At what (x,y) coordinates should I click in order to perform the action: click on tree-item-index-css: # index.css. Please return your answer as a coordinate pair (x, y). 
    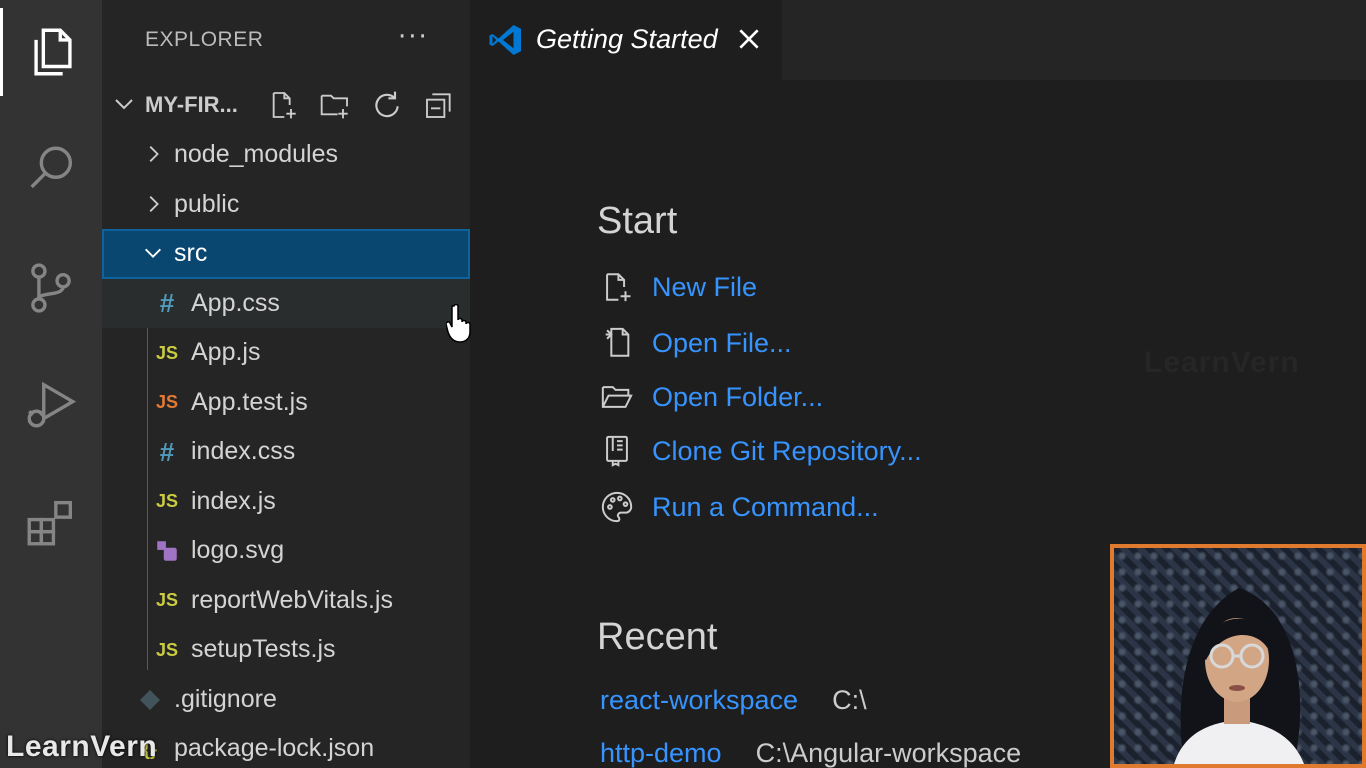
    Looking at the image, I should click on (286, 452).